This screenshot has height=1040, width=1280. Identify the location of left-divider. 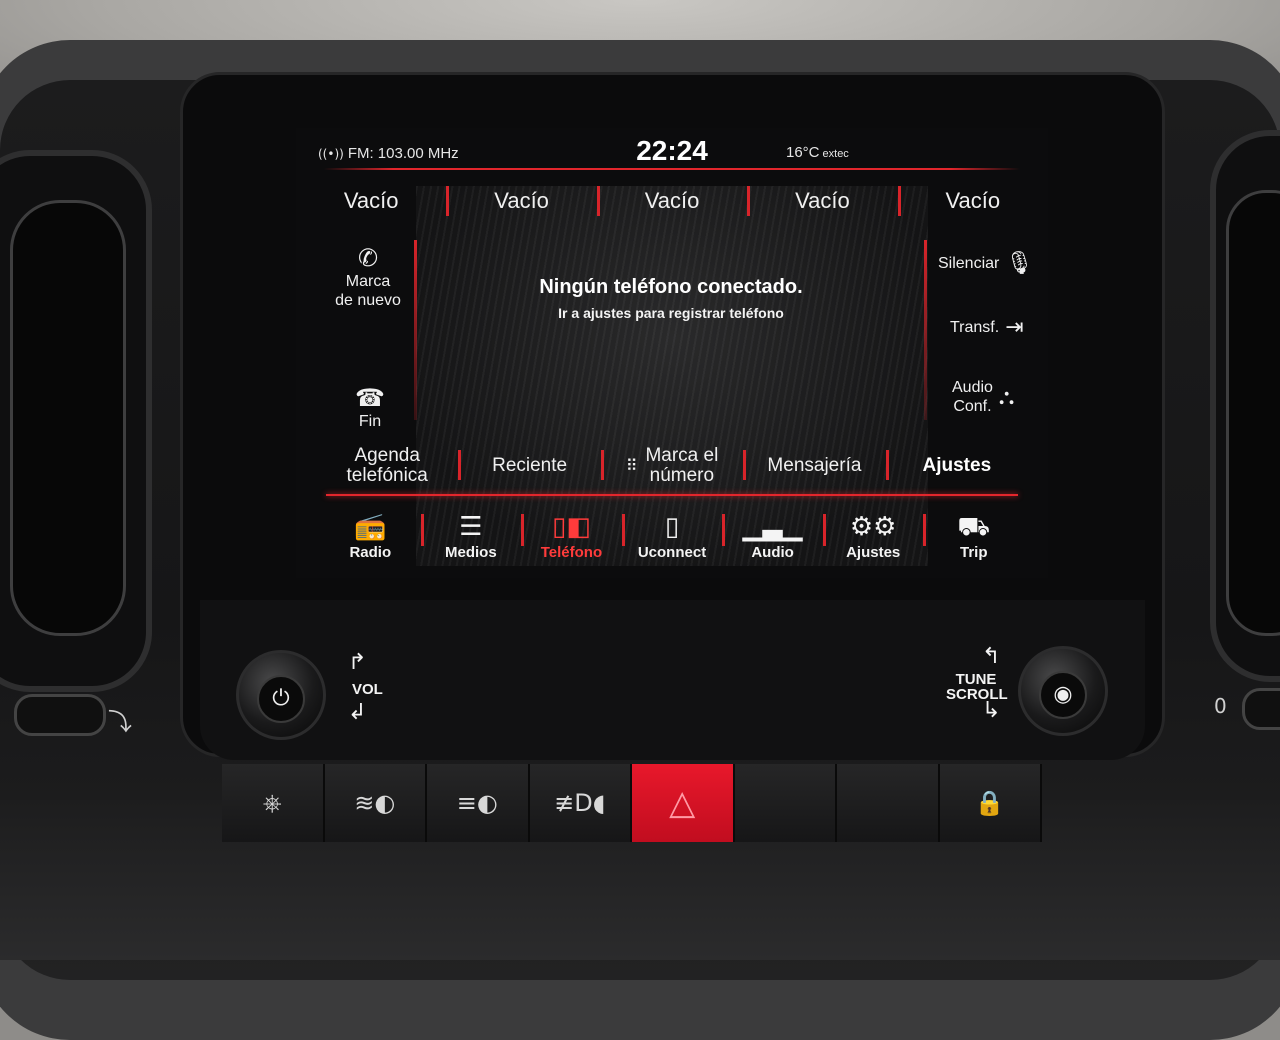
(415, 330).